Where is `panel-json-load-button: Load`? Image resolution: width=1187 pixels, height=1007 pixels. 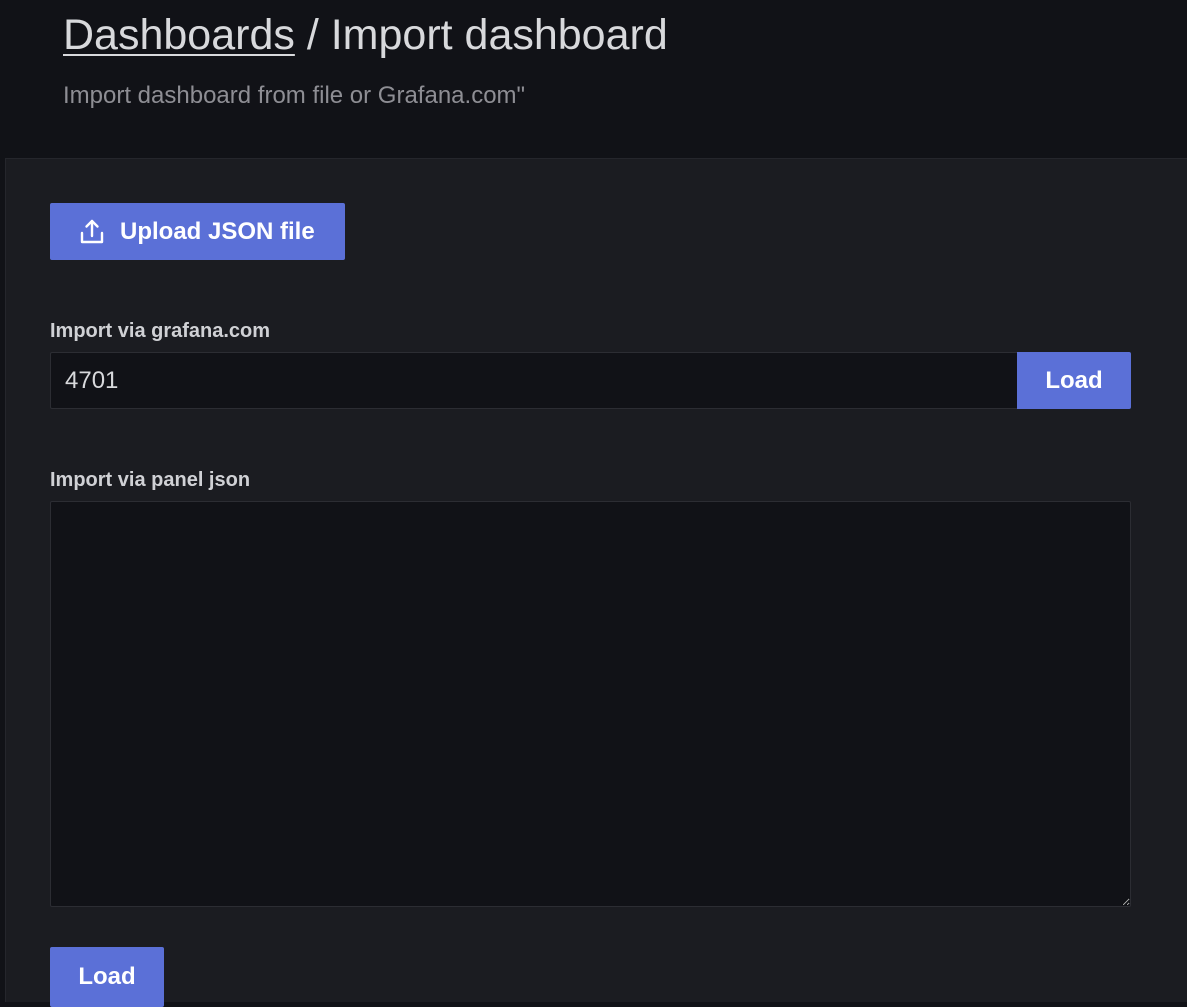 panel-json-load-button: Load is located at coordinates (107, 977).